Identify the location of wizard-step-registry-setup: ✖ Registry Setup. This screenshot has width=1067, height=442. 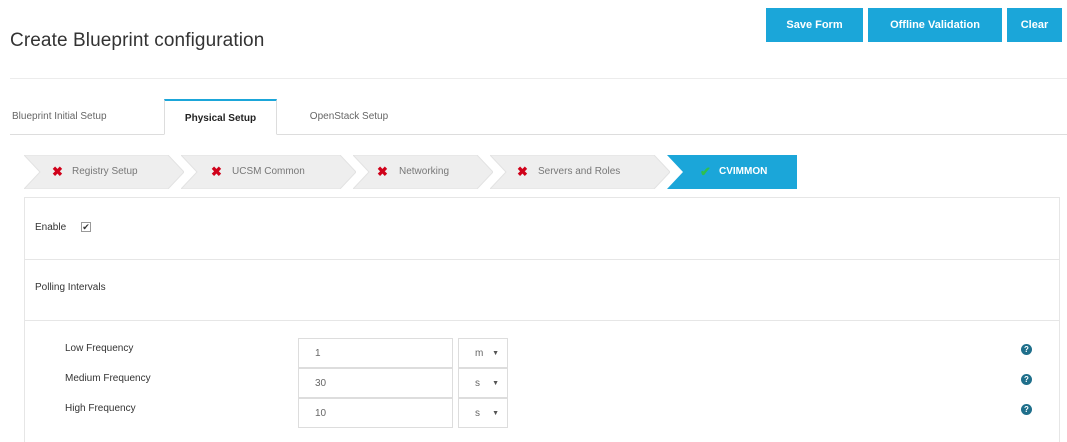
(104, 172).